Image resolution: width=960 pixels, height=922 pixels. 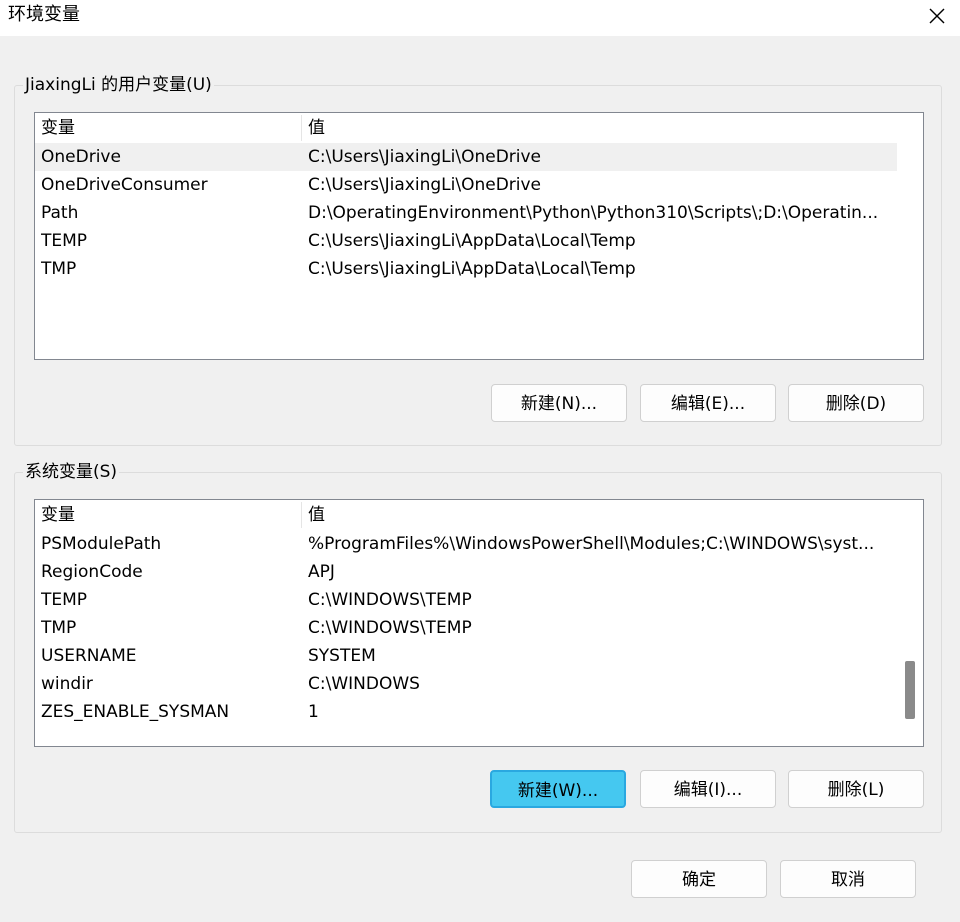 I want to click on var-name: ZES_ENABLE_SYSMAN, so click(x=135, y=712).